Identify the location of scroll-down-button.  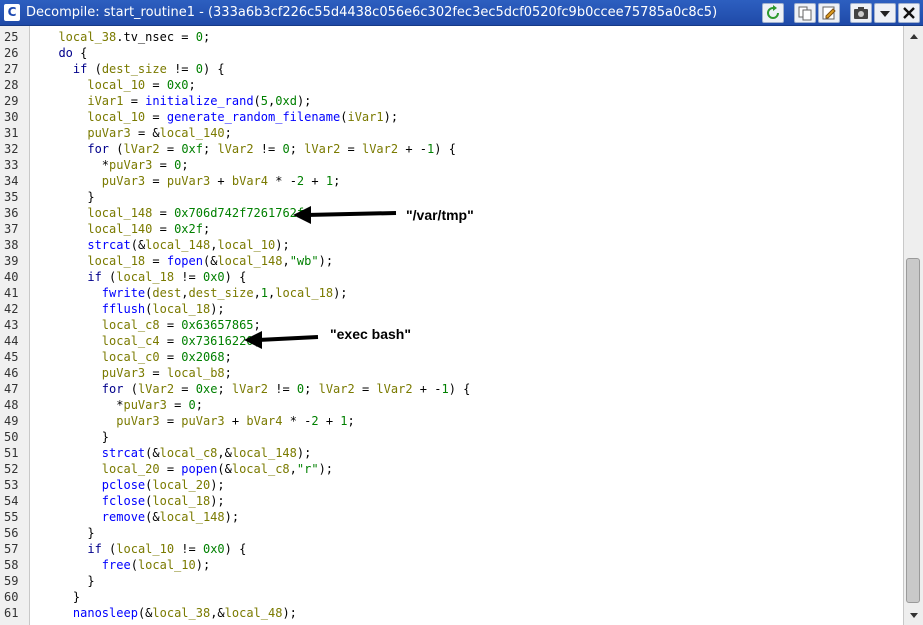
(913, 615).